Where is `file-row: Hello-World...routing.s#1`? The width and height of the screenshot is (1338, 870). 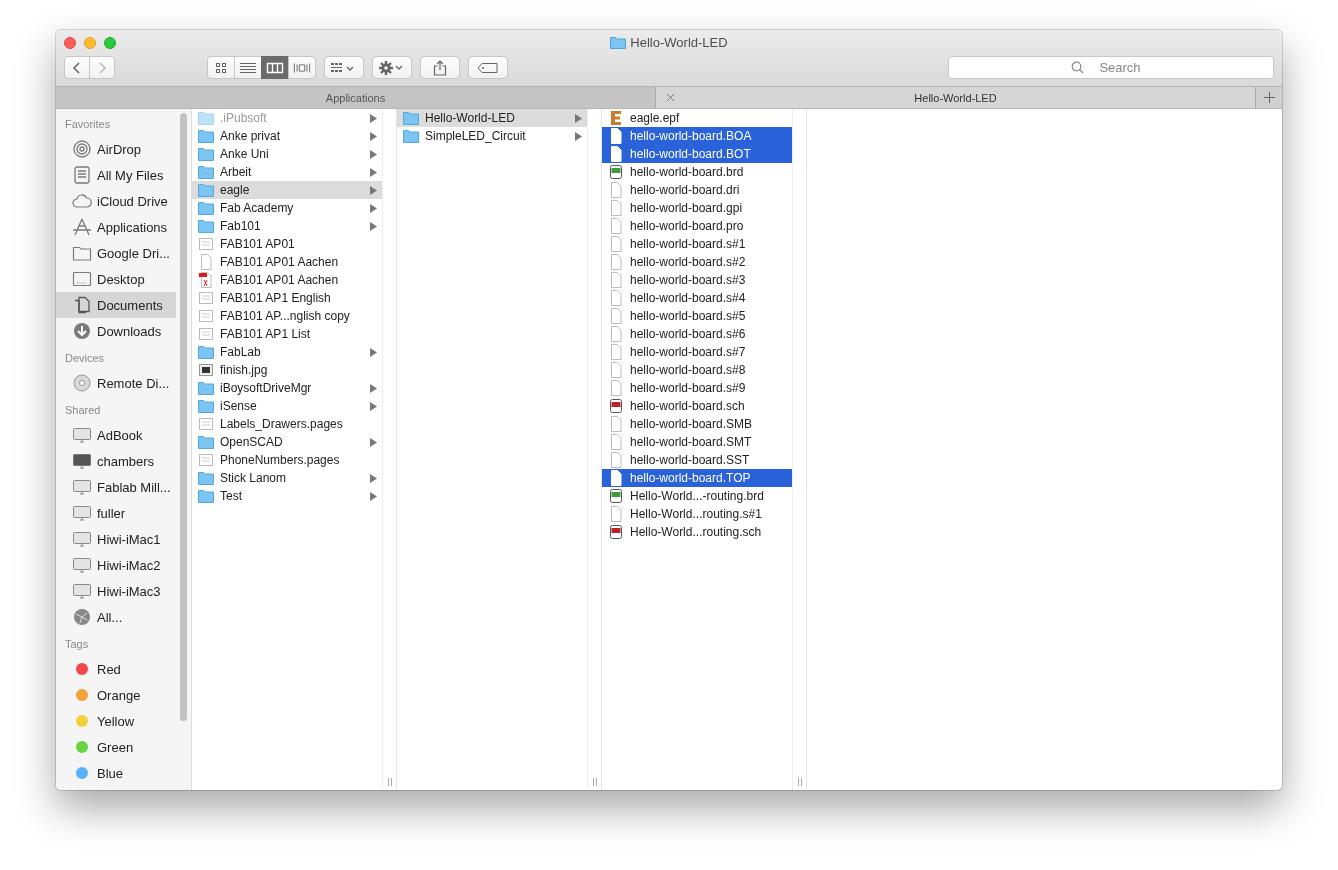 file-row: Hello-World...routing.s#1 is located at coordinates (697, 514).